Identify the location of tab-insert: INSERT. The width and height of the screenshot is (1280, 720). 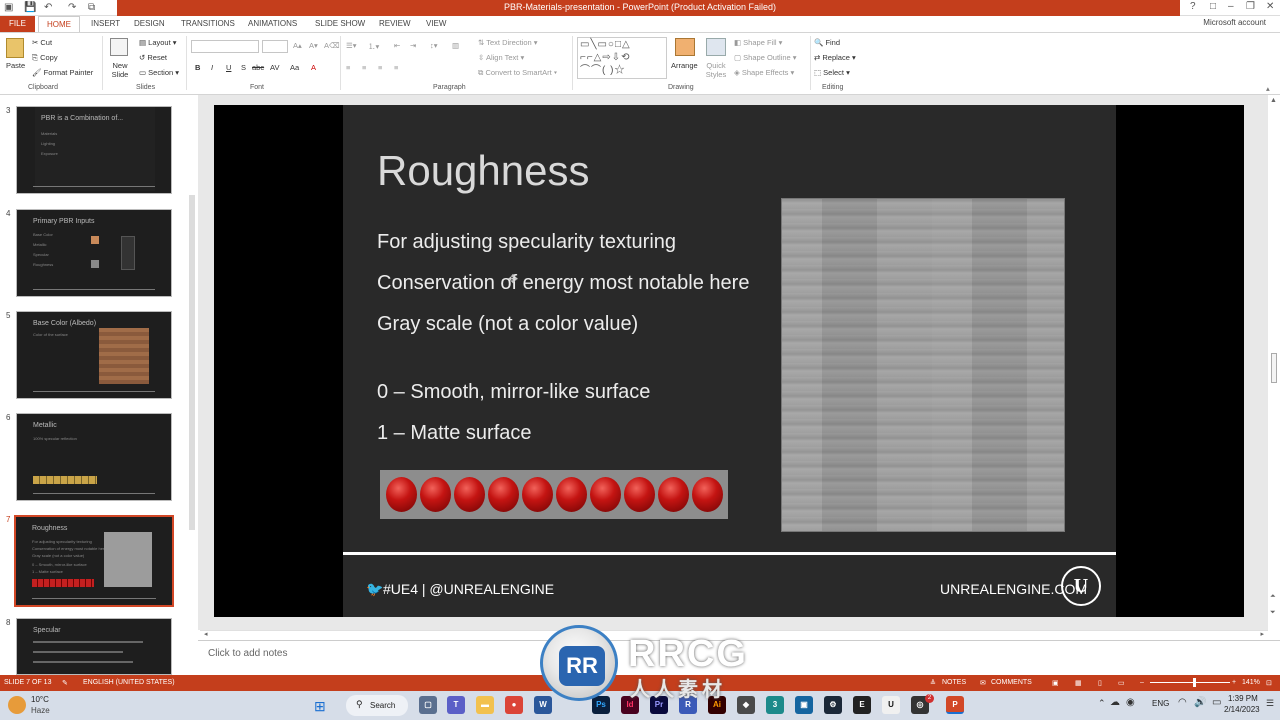
(105, 23).